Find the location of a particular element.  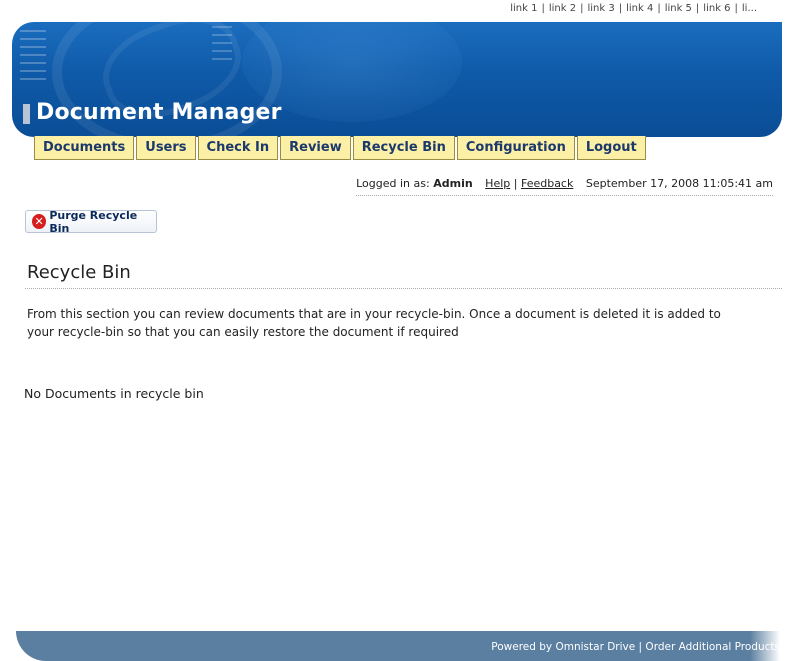

purge-button-label: Purge Recycle Bin is located at coordinates (93, 221).